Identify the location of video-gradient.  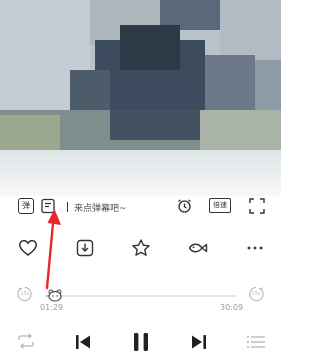
(140, 173).